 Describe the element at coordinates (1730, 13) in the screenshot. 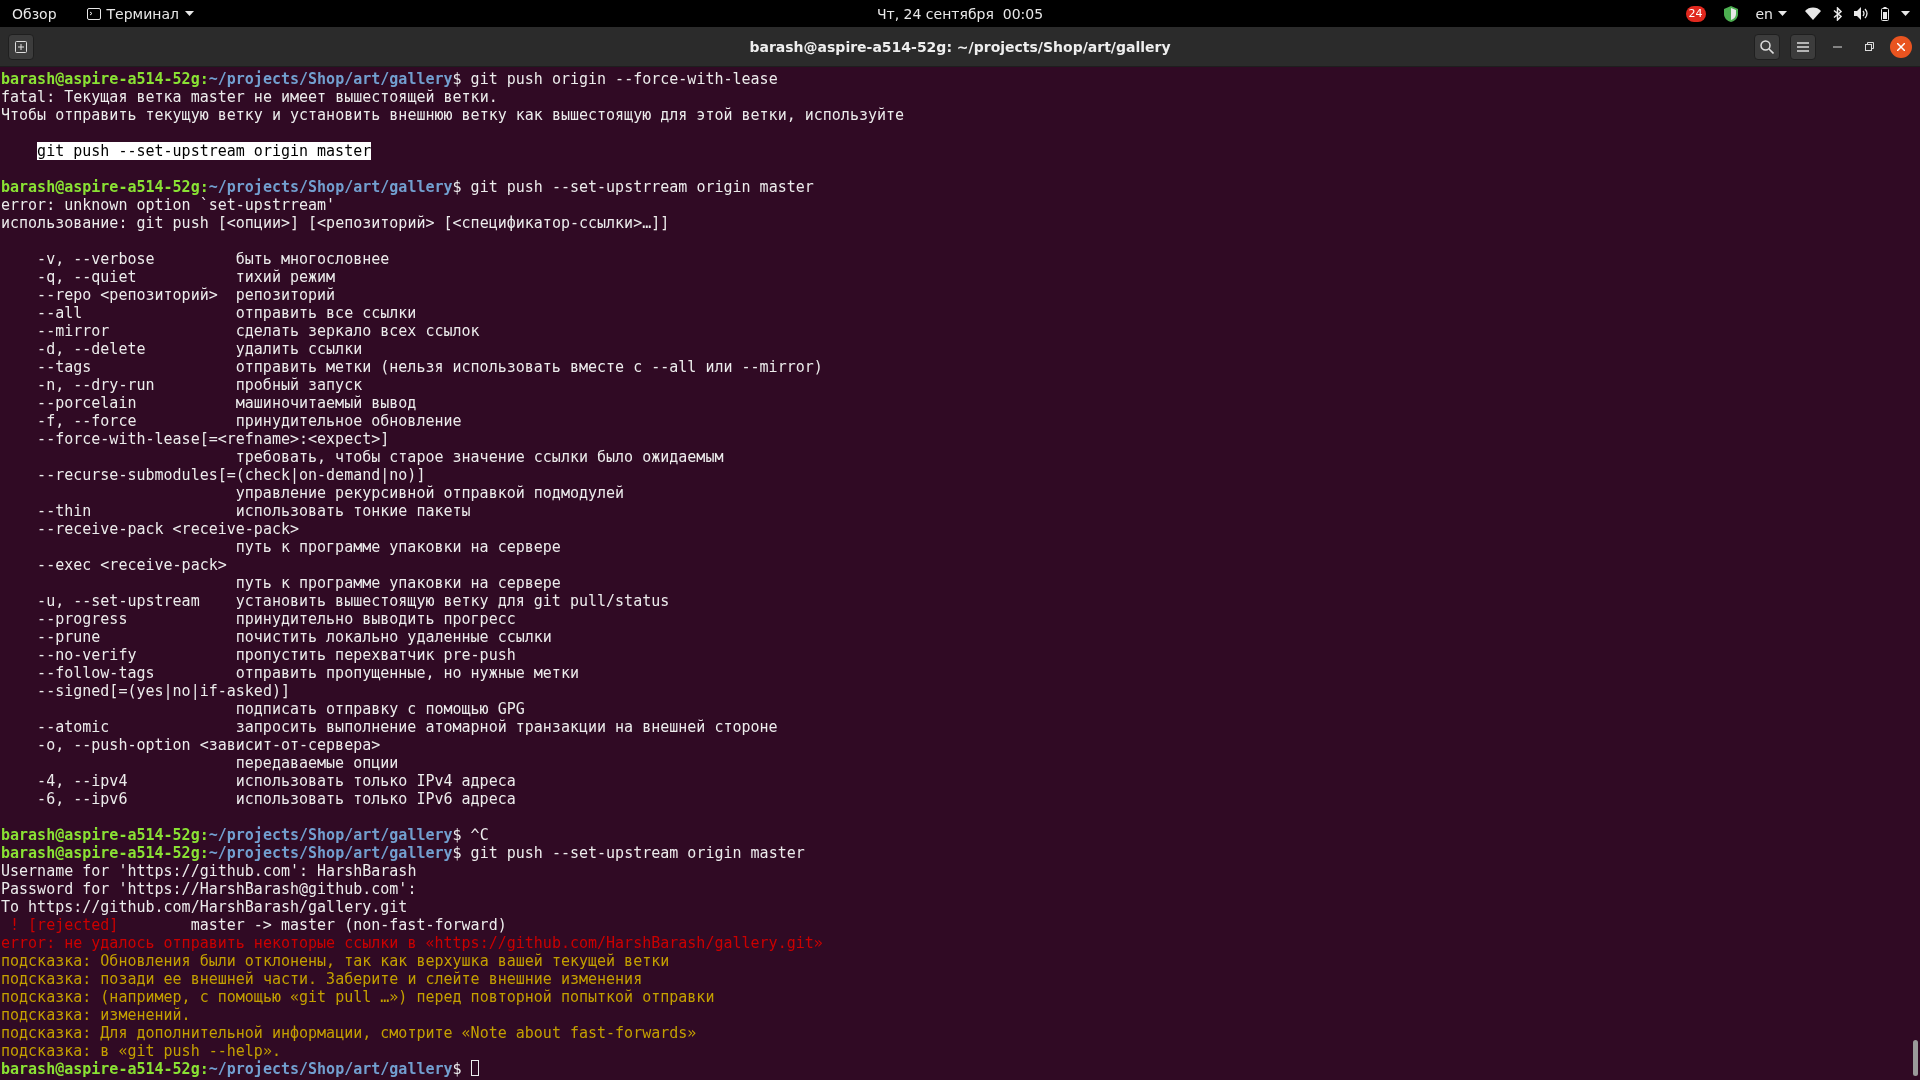

I see `shield-icon` at that location.